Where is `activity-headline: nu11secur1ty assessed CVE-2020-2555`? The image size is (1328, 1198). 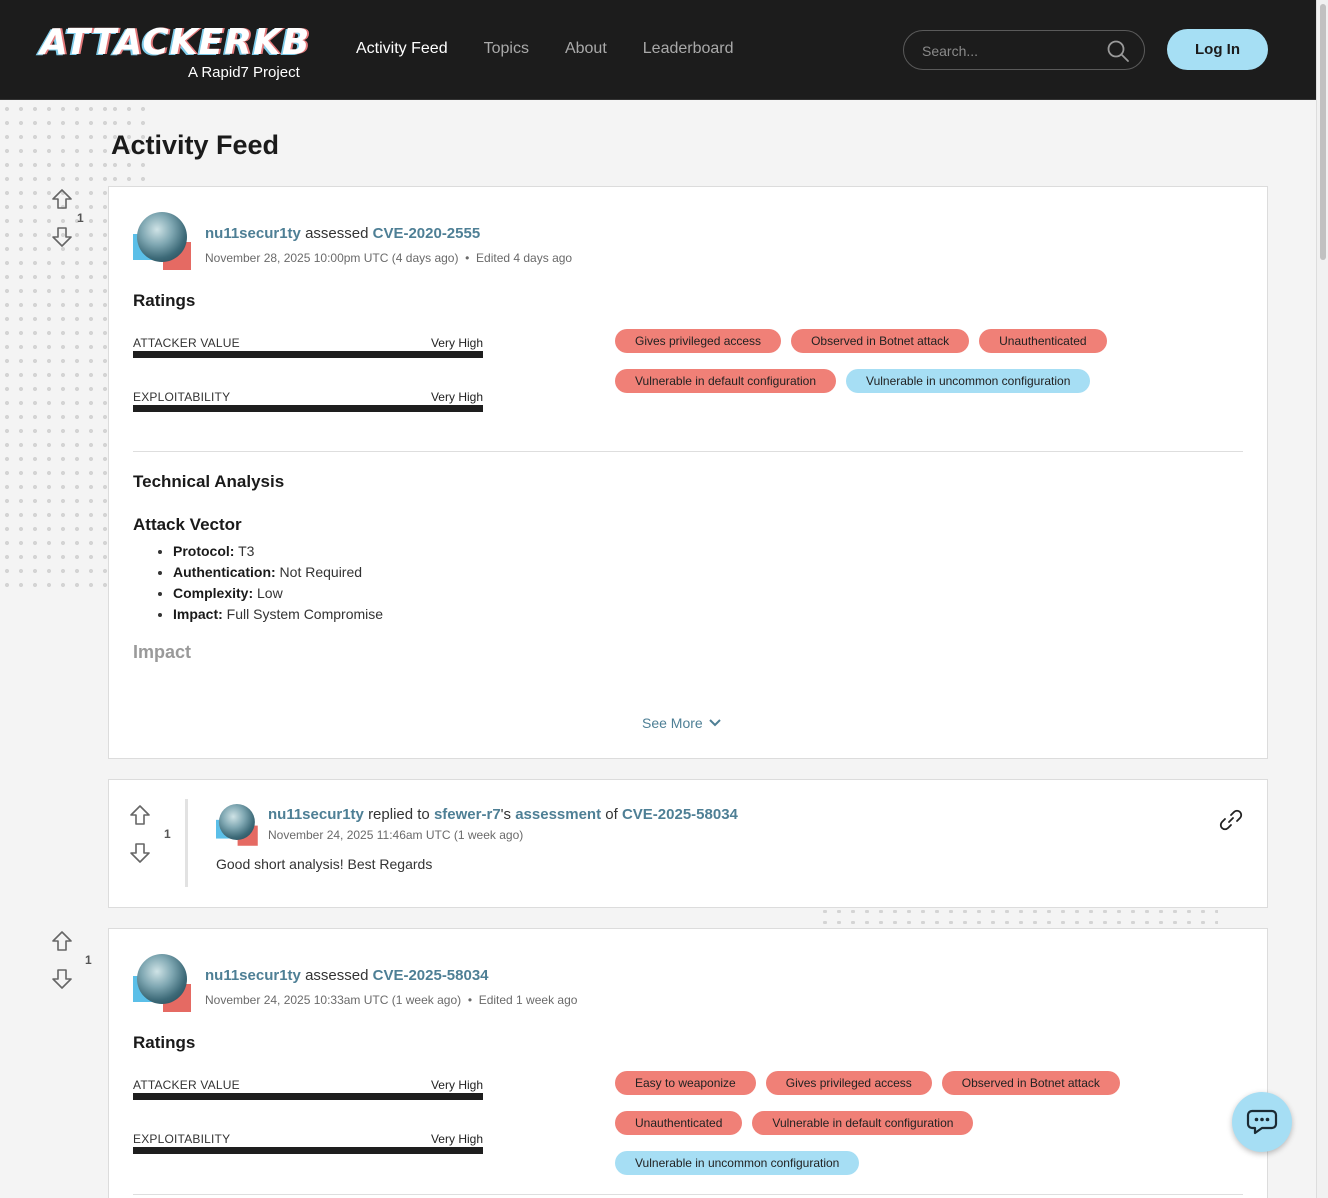
activity-headline: nu11secur1ty assessed CVE-2020-2555 is located at coordinates (342, 233).